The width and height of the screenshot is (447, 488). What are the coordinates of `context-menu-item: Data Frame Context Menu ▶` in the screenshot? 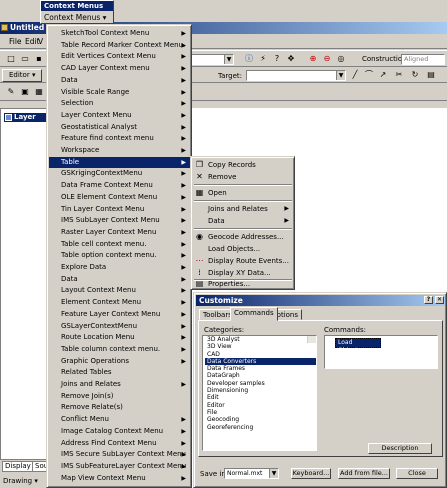 It's located at (119, 186).